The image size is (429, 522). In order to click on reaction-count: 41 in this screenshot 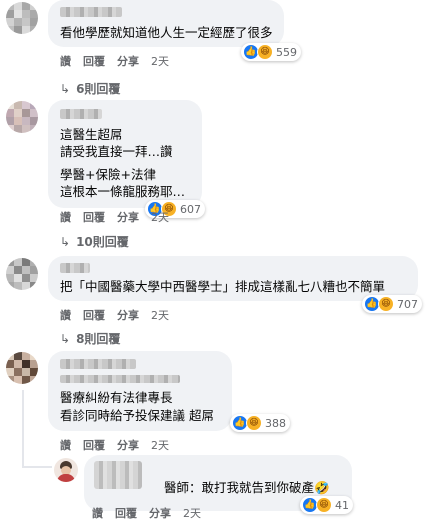, I will do `click(342, 505)`.